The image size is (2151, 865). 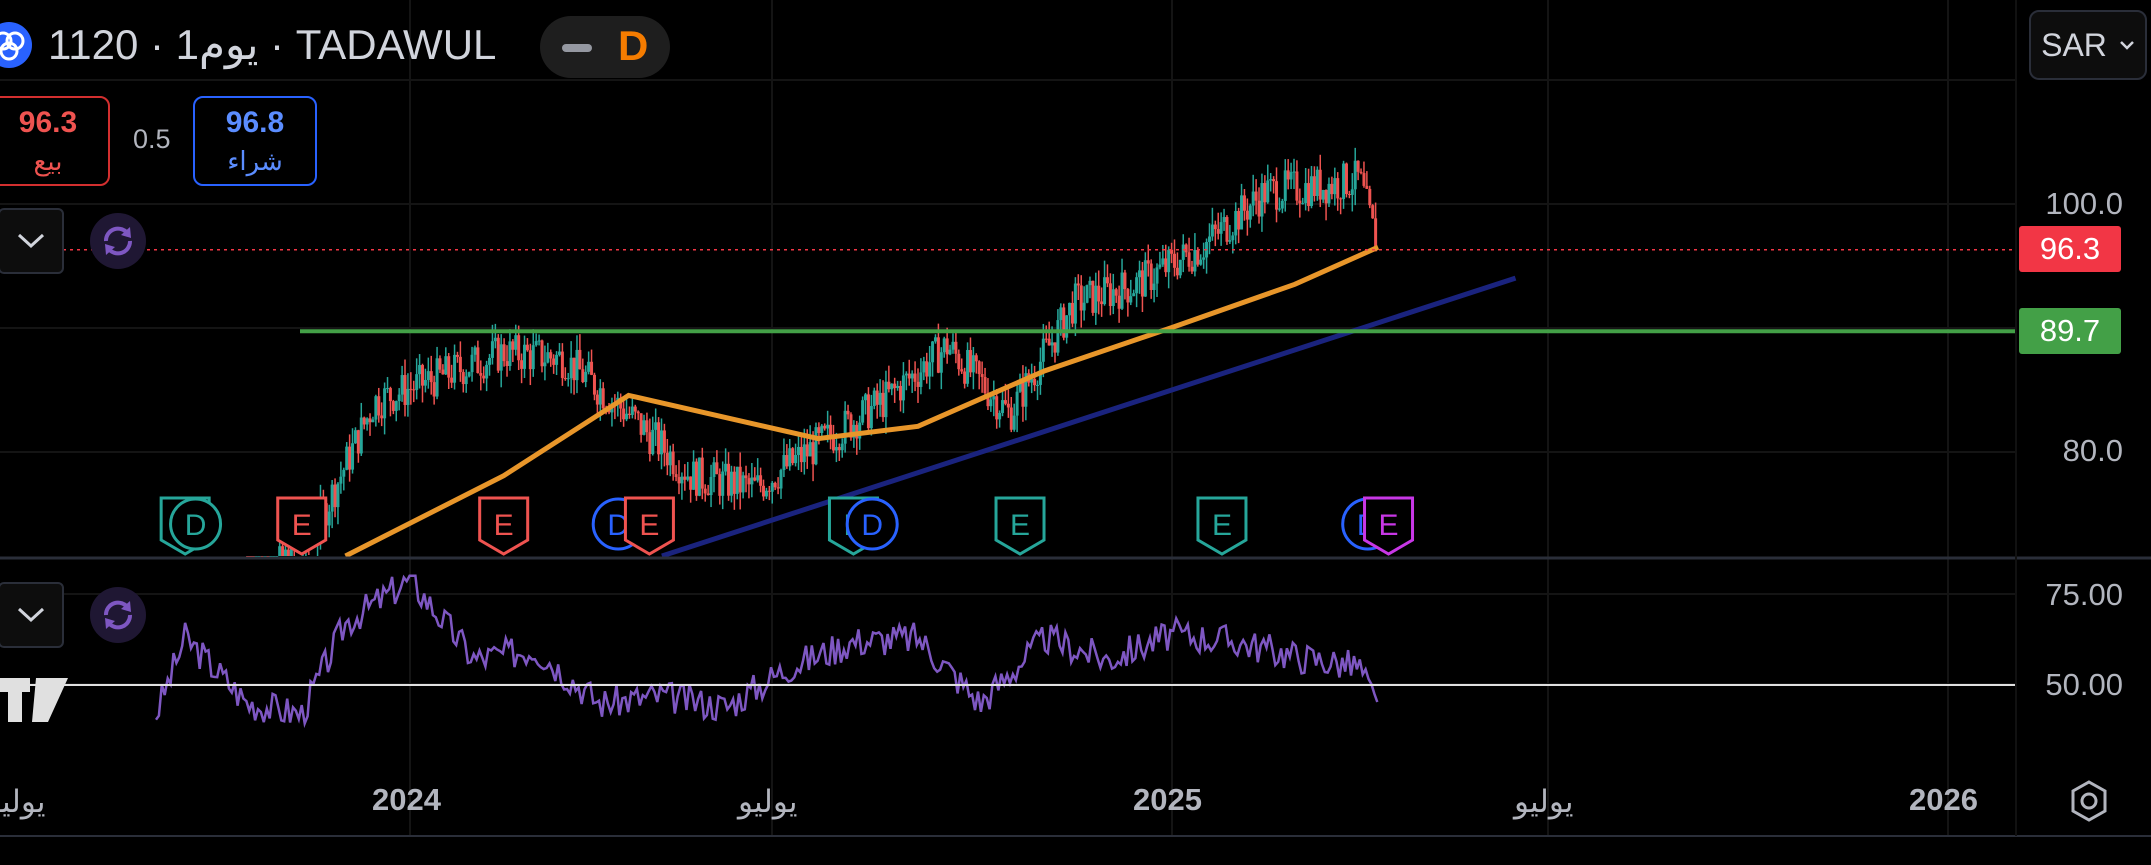 What do you see at coordinates (55, 141) in the screenshot?
I see `sell-button: 96.3 بيع` at bounding box center [55, 141].